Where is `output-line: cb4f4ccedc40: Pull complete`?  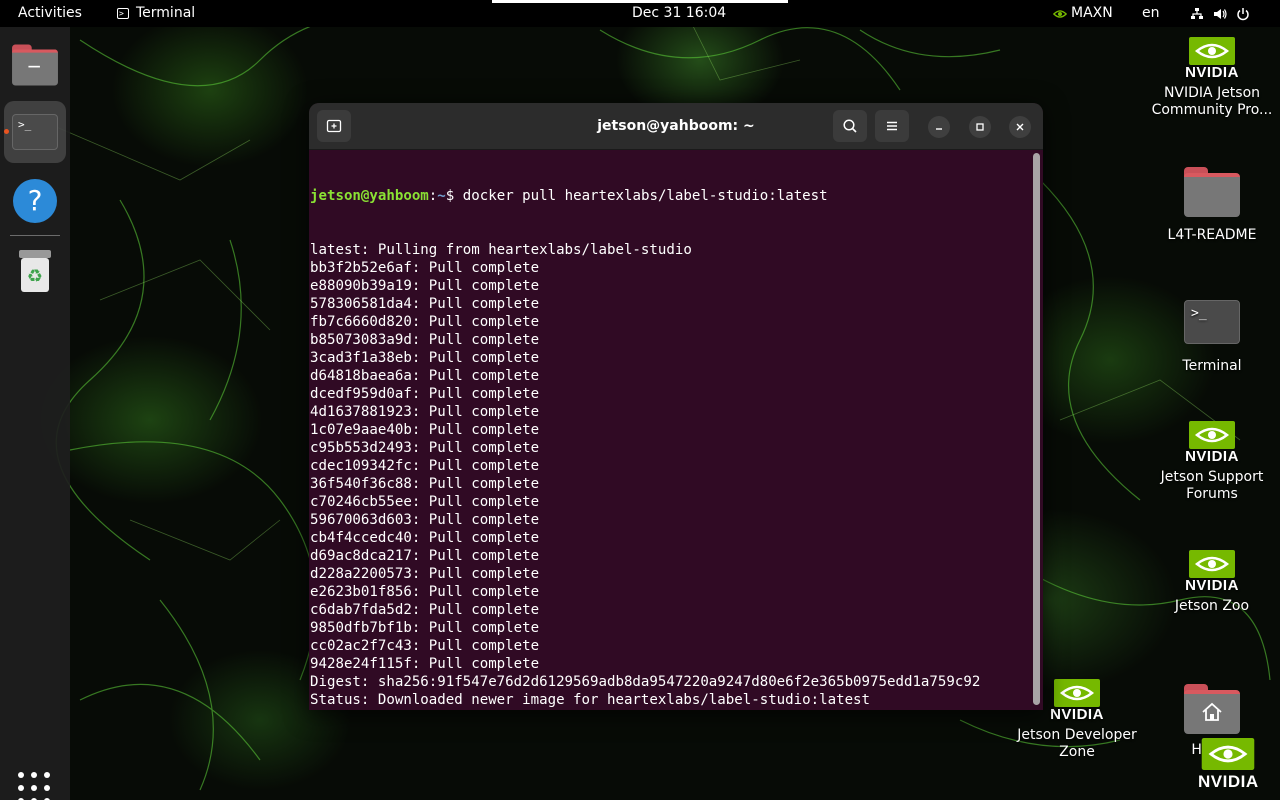
output-line: cb4f4ccedc40: Pull complete is located at coordinates (425, 538).